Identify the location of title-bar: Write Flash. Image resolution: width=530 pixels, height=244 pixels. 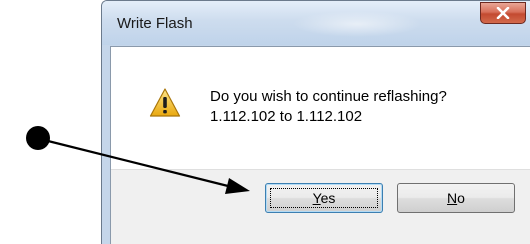
(316, 23).